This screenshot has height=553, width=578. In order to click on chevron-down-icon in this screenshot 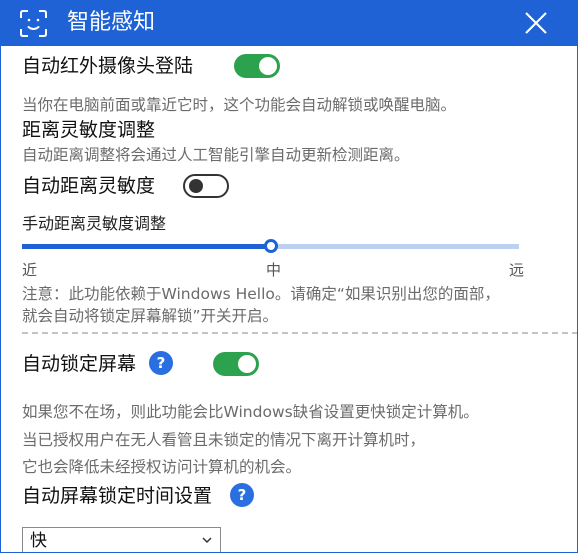, I will do `click(207, 540)`.